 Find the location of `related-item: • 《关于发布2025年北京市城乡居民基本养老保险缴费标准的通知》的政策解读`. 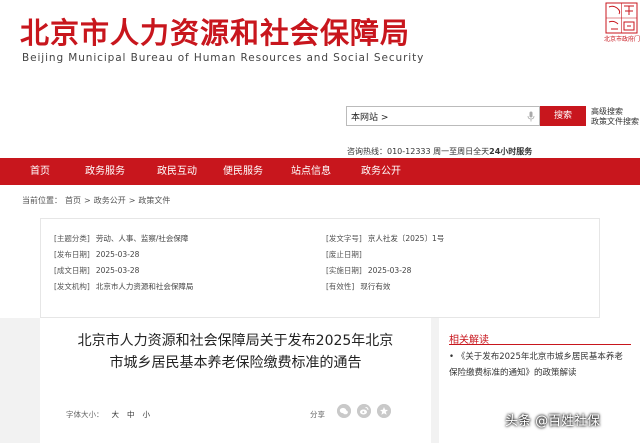

related-item: • 《关于发布2025年北京市城乡居民基本养老保险缴费标准的通知》的政策解读 is located at coordinates (539, 365).